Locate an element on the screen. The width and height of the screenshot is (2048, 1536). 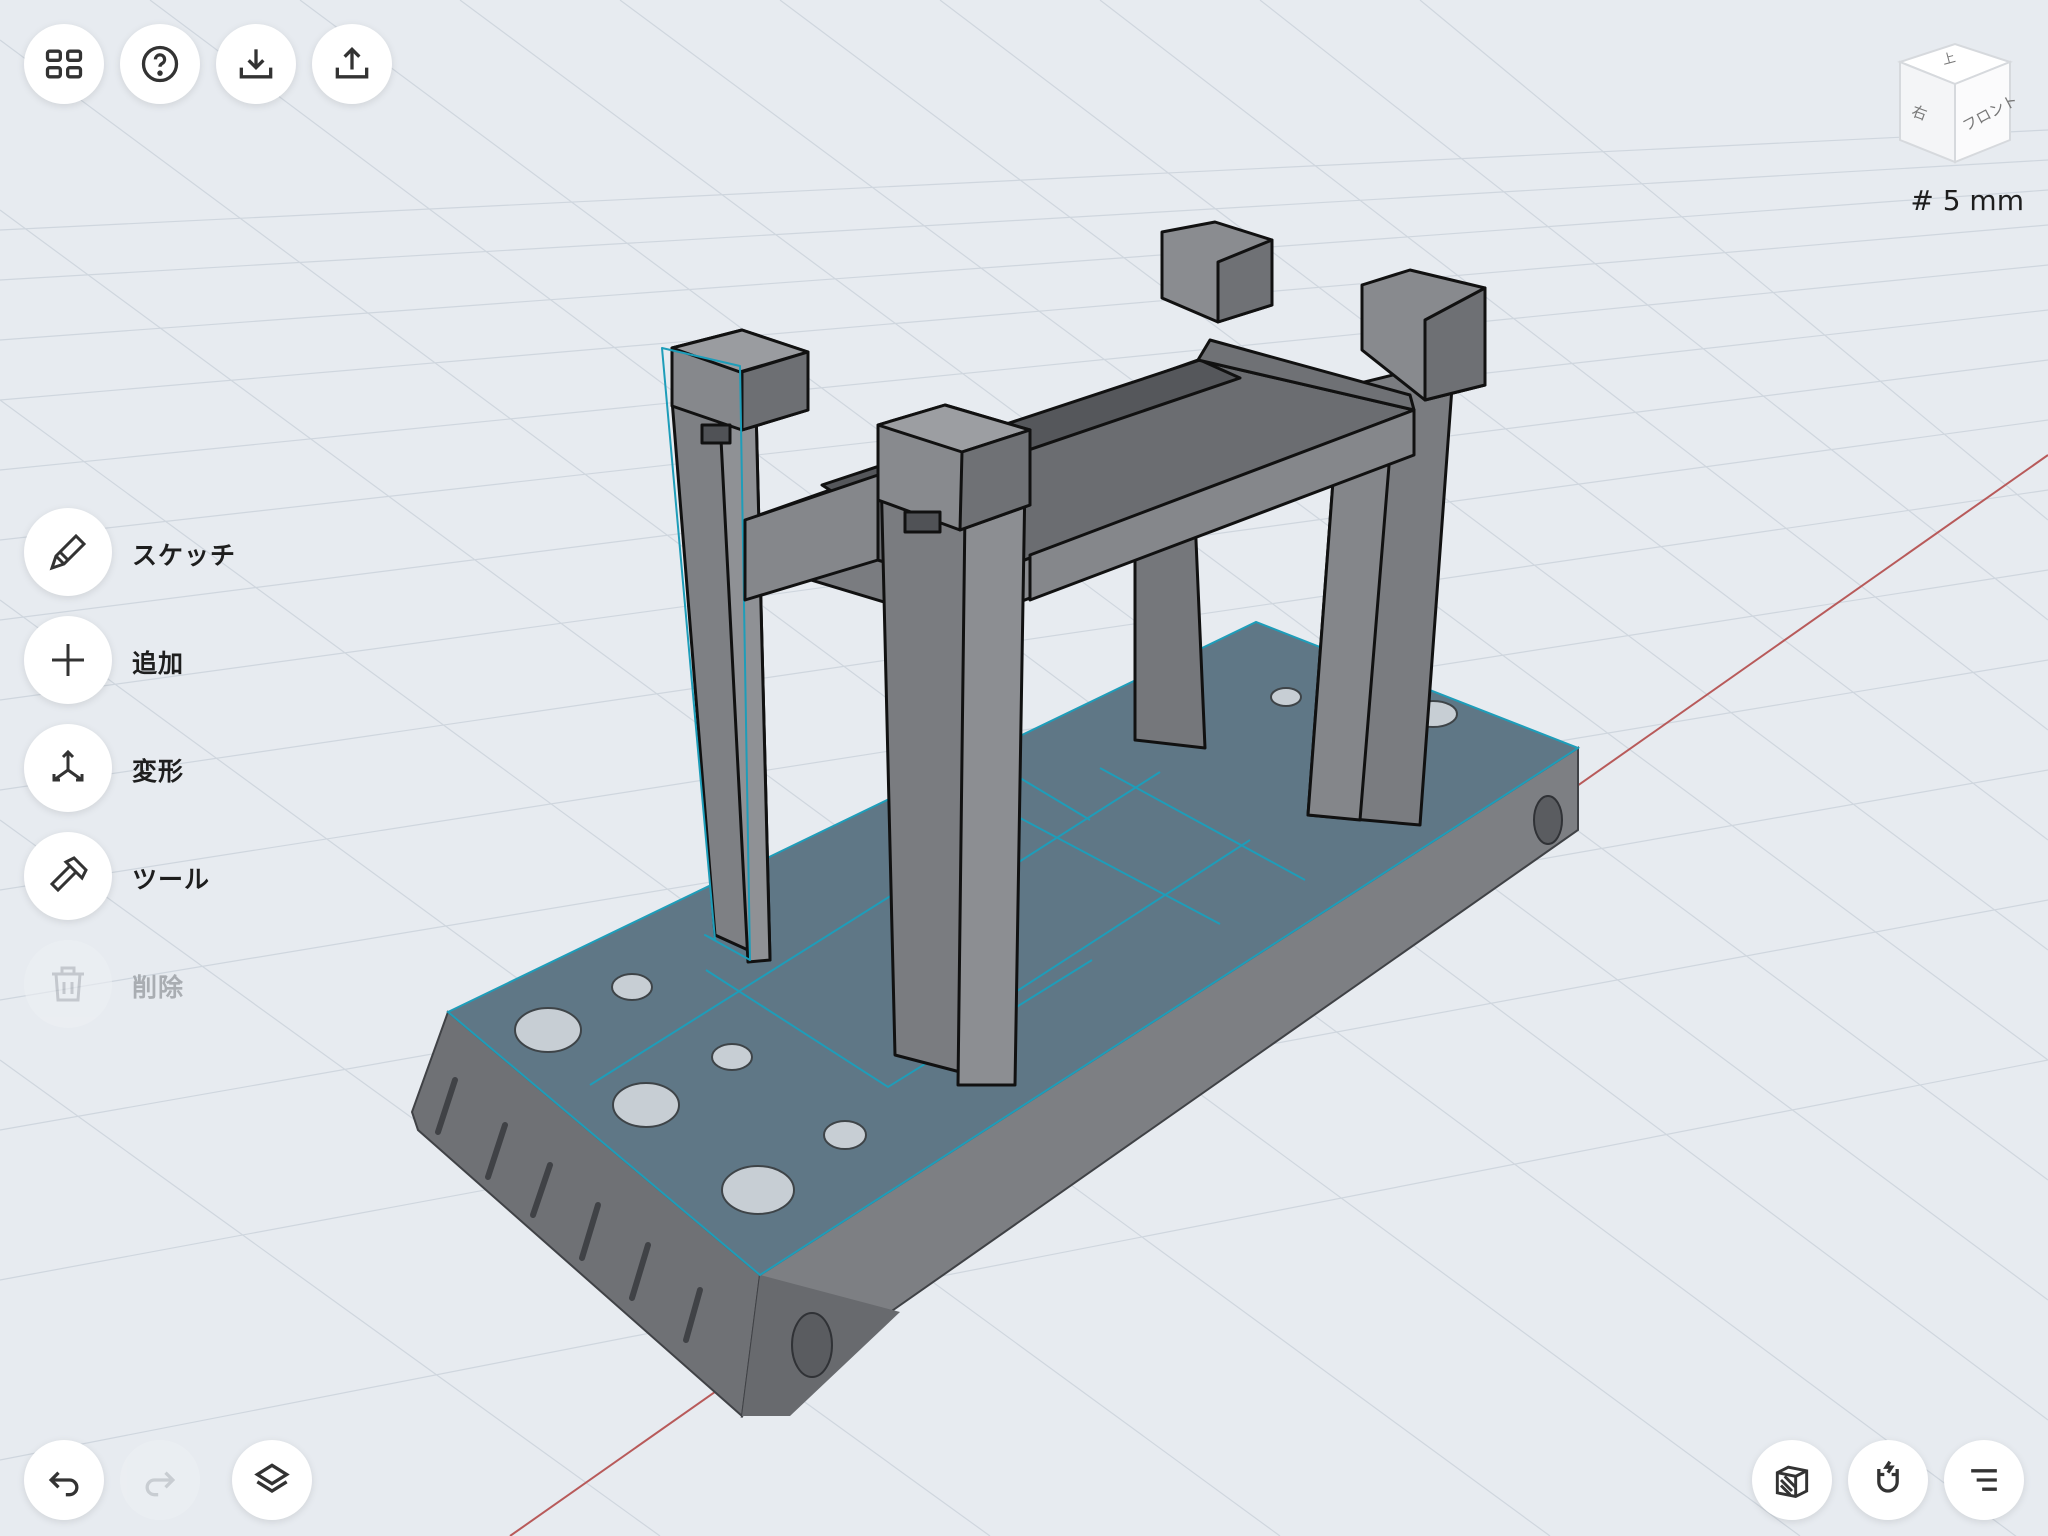
download-icon is located at coordinates (256, 64).